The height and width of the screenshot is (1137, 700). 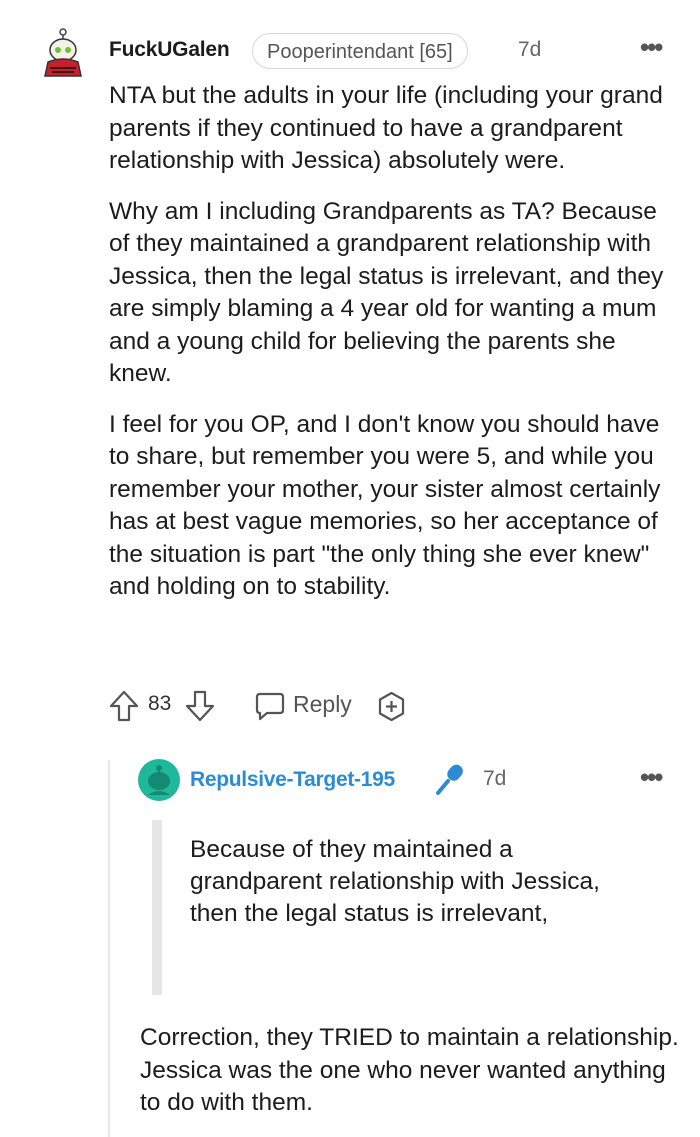 I want to click on user-flair: Pooperintendant [65], so click(x=360, y=51).